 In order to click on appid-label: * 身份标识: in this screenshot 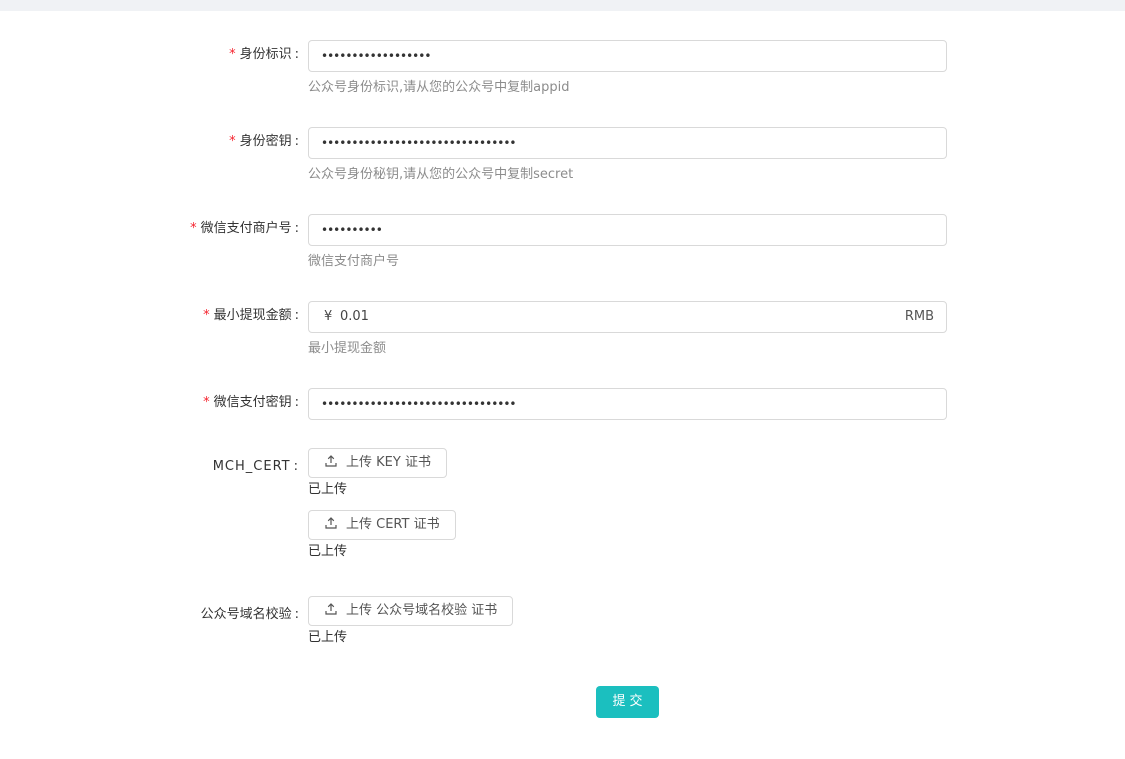, I will do `click(264, 55)`.